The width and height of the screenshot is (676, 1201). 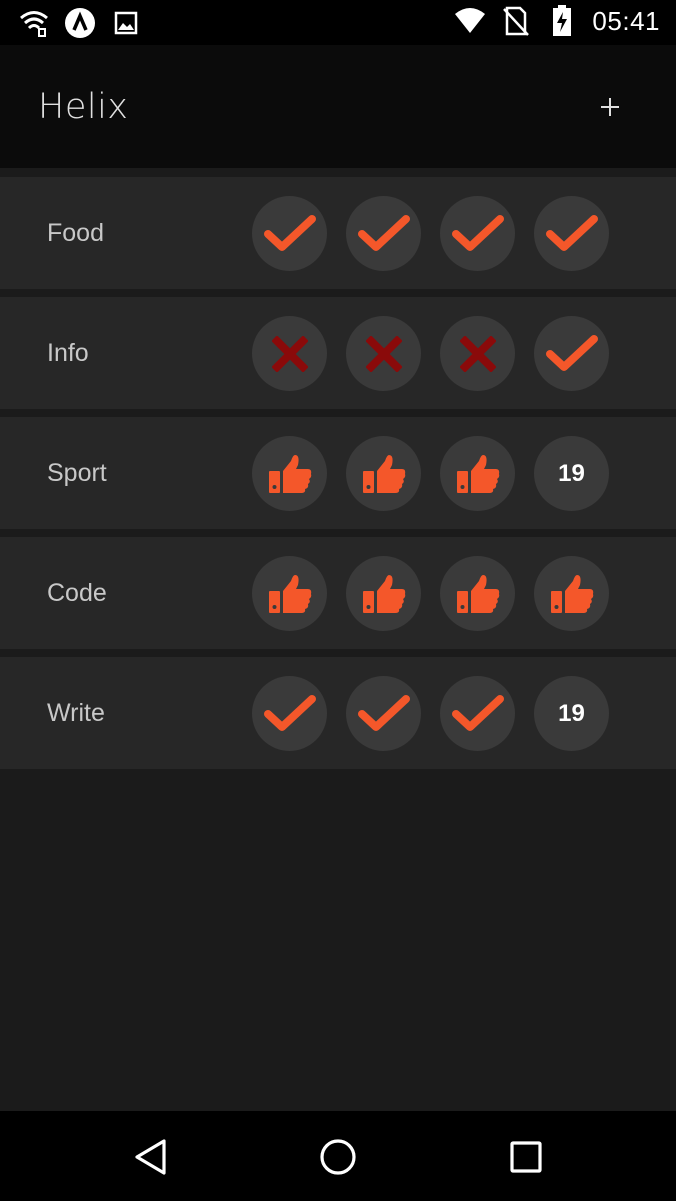 I want to click on back-button, so click(x=151, y=1157).